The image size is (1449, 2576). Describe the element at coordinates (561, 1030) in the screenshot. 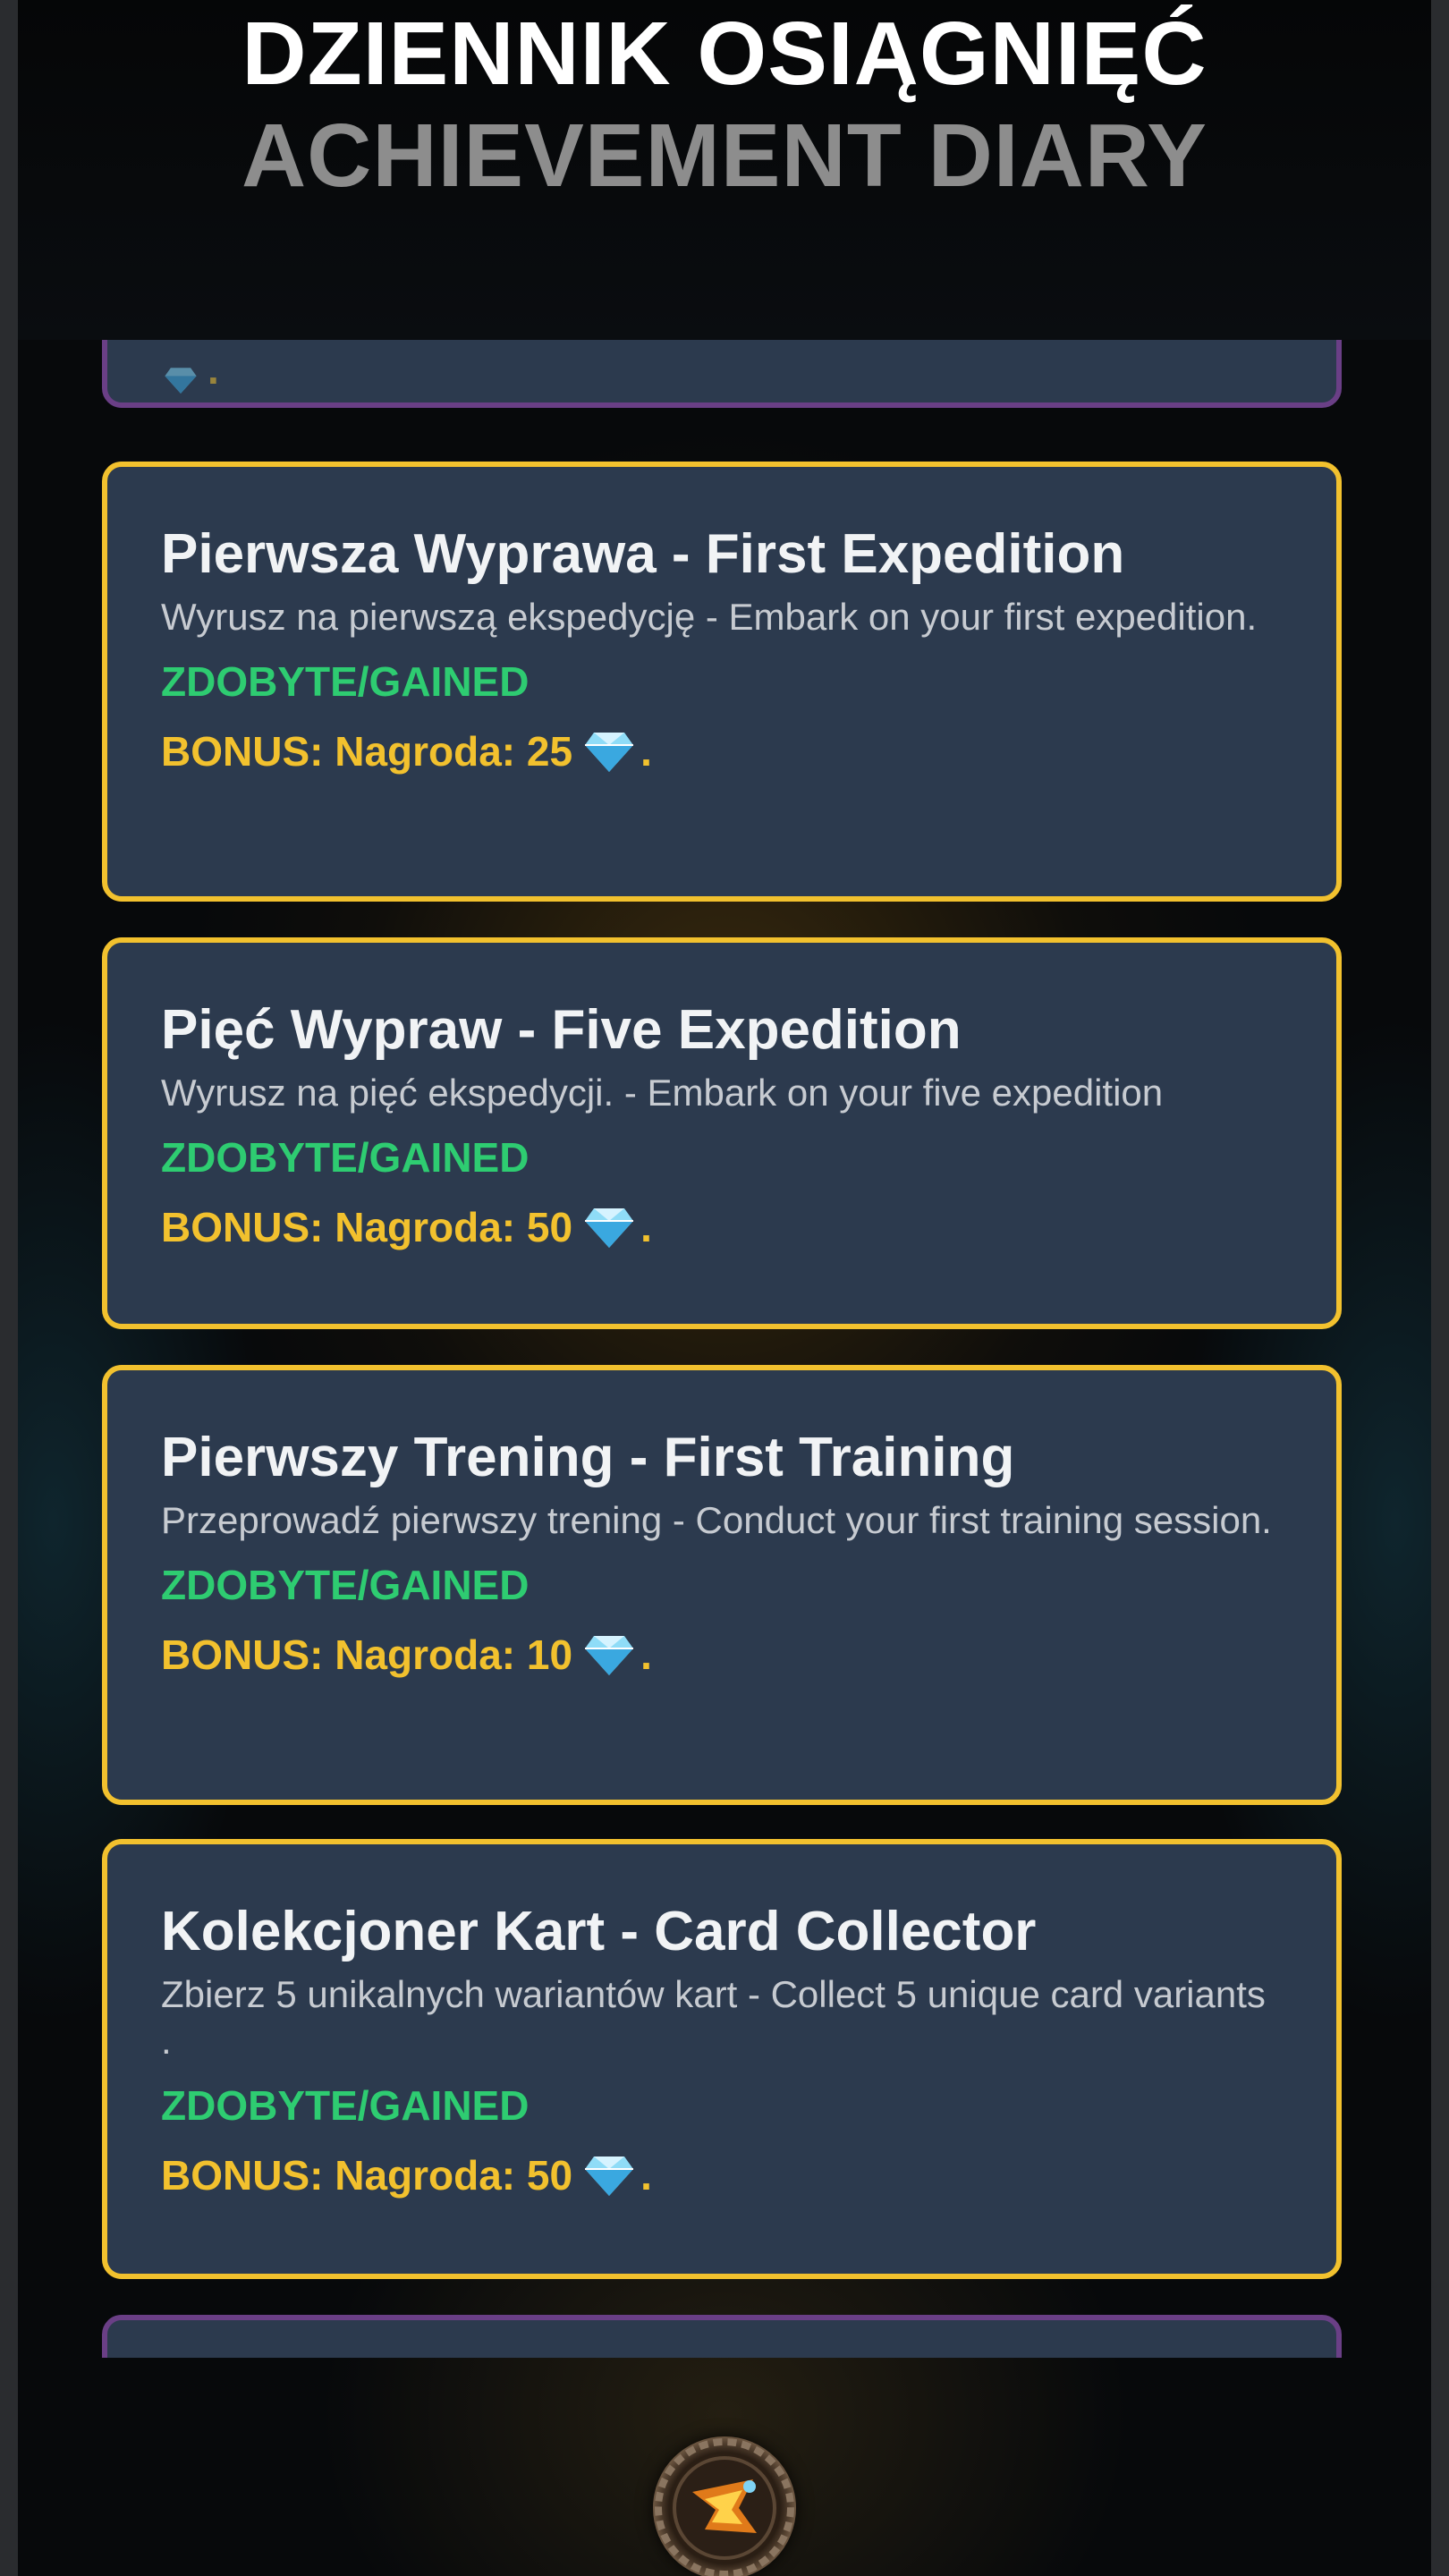

I see `achievement-title: Pięć Wypraw - Five Expedition` at that location.